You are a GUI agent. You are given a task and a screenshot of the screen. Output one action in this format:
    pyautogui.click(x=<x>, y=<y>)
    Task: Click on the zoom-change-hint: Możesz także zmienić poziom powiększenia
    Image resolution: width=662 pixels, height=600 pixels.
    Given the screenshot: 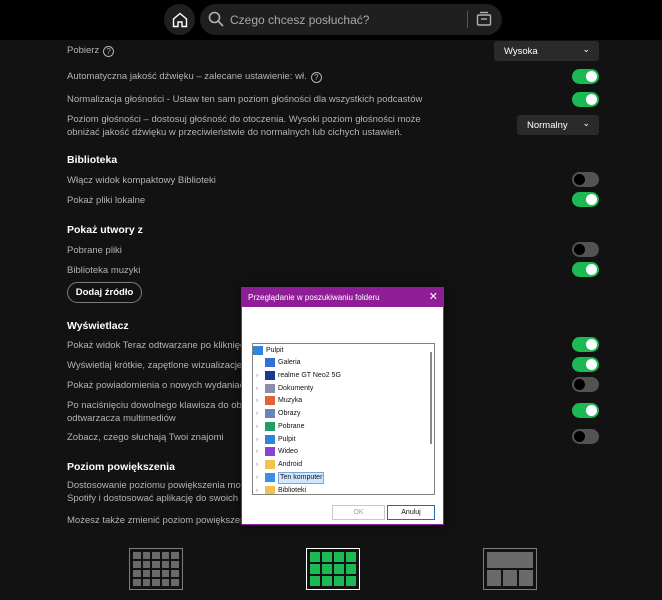 What is the action you would take?
    pyautogui.click(x=160, y=520)
    